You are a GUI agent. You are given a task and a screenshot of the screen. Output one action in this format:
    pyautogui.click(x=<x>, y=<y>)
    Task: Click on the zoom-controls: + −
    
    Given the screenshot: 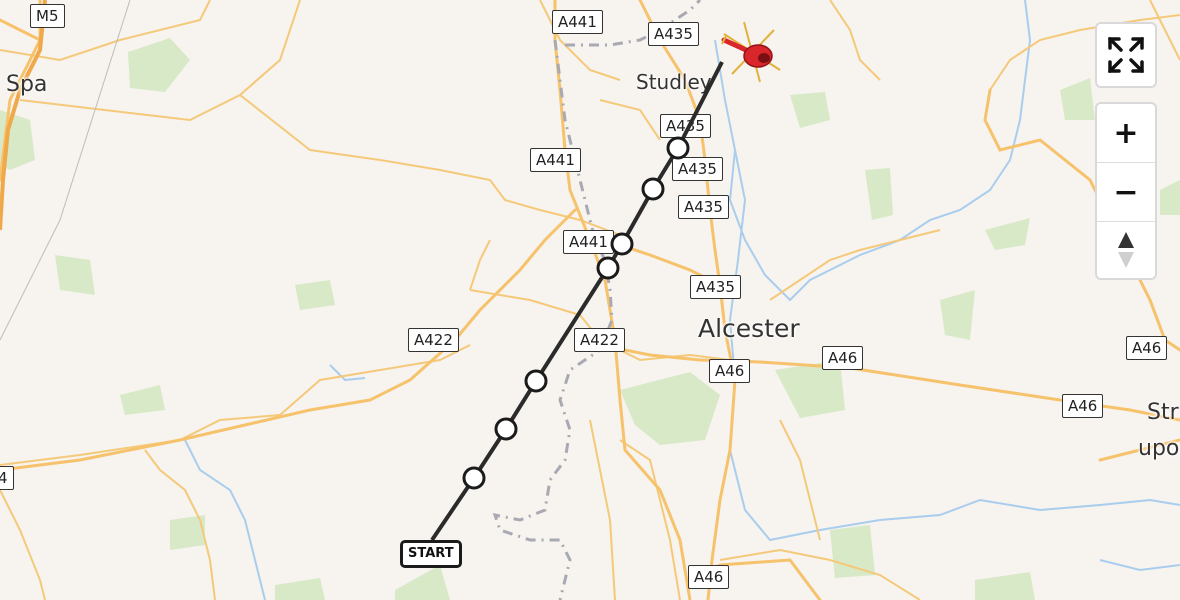 What is the action you would take?
    pyautogui.click(x=1126, y=191)
    